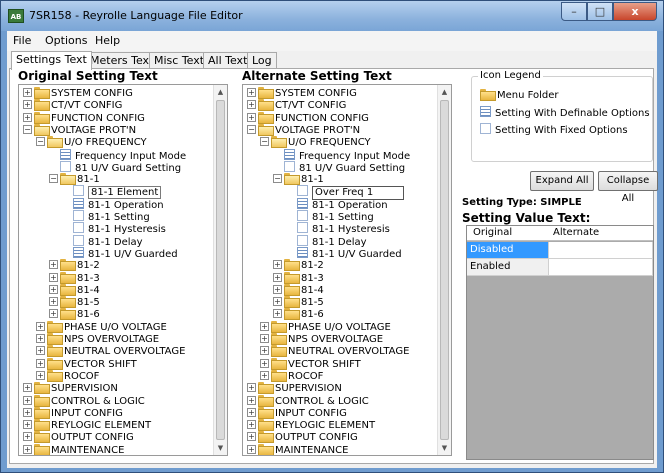  What do you see at coordinates (179, 60) in the screenshot?
I see `tab-misc-text: Misc Text` at bounding box center [179, 60].